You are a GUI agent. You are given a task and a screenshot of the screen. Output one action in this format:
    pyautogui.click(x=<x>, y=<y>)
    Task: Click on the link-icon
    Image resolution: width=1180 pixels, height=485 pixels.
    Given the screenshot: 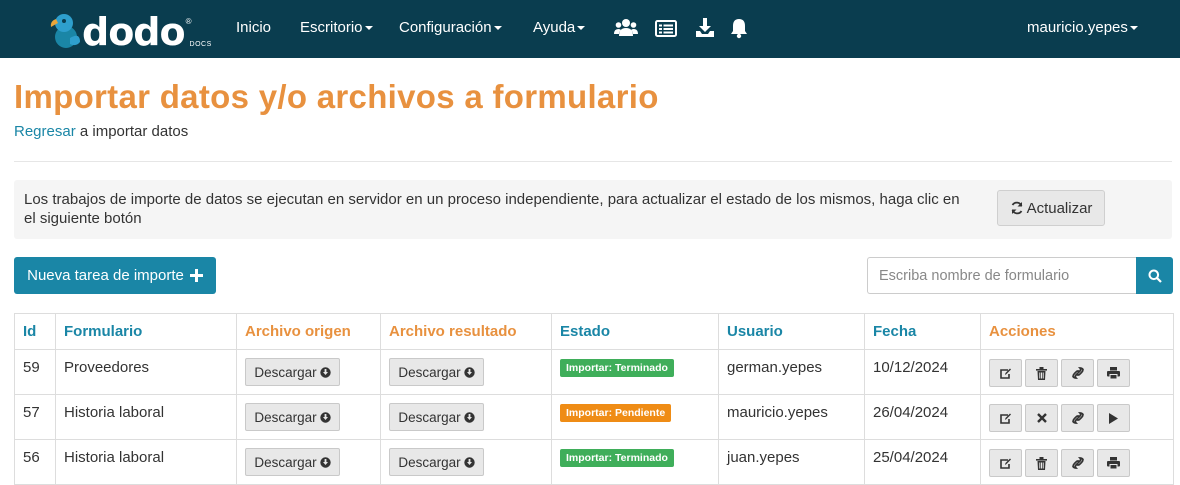 What is the action you would take?
    pyautogui.click(x=1077, y=463)
    